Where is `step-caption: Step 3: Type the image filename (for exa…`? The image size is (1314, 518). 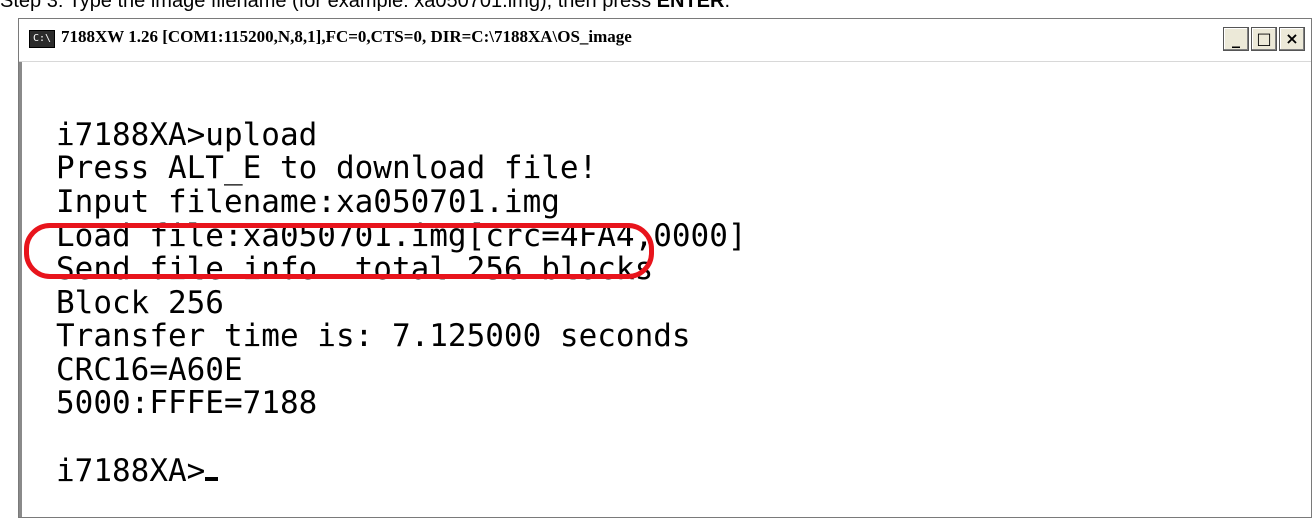
step-caption: Step 3: Type the image filename (for exa… is located at coordinates (365, 6).